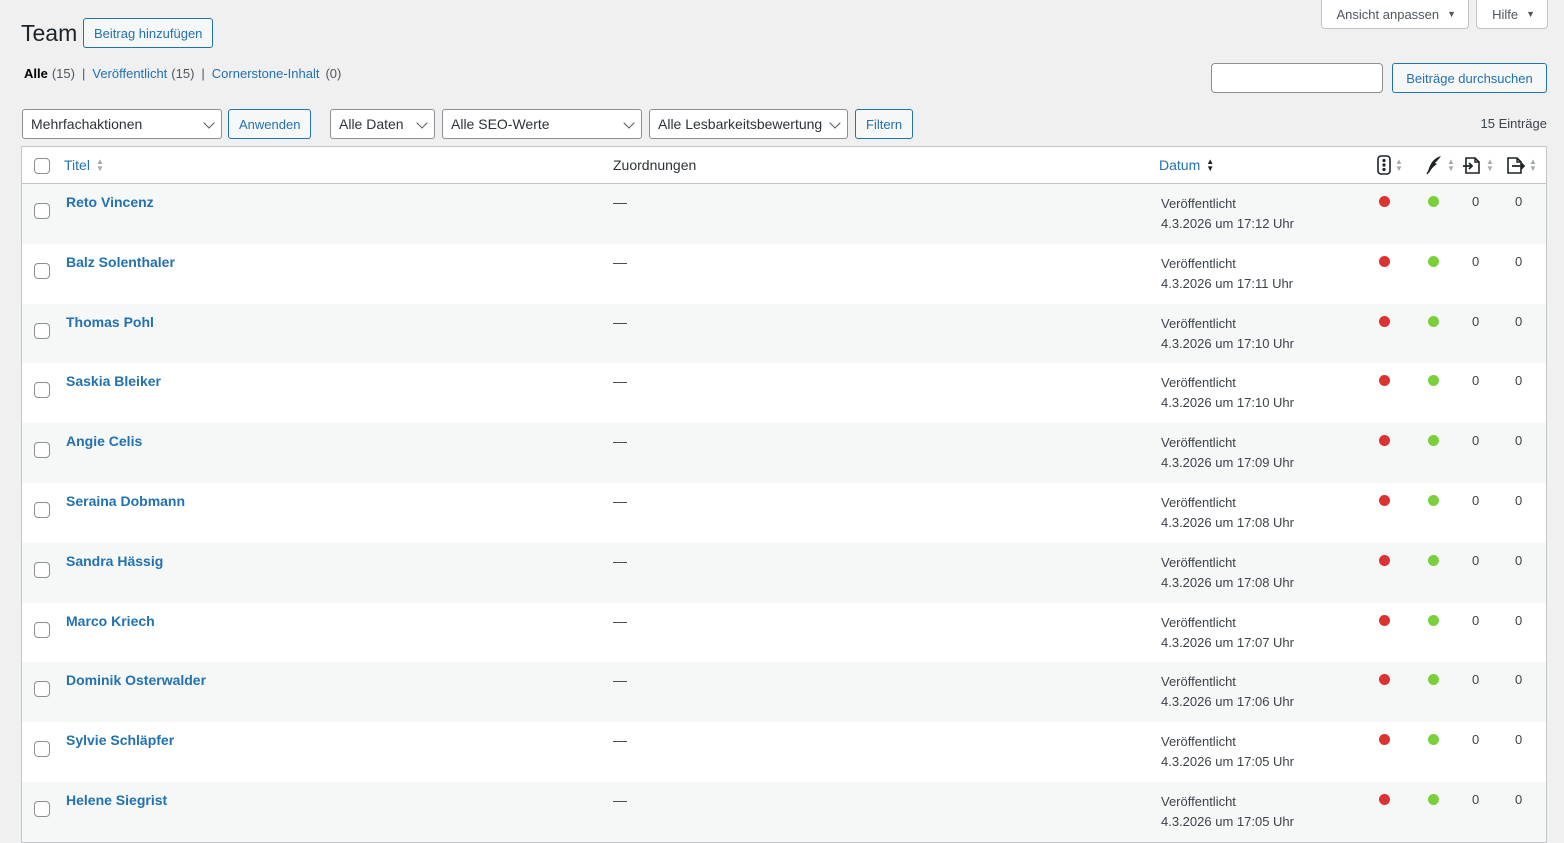 Image resolution: width=1564 pixels, height=843 pixels. What do you see at coordinates (122, 124) in the screenshot?
I see `bulk-actions-select: Mehrfachaktionen` at bounding box center [122, 124].